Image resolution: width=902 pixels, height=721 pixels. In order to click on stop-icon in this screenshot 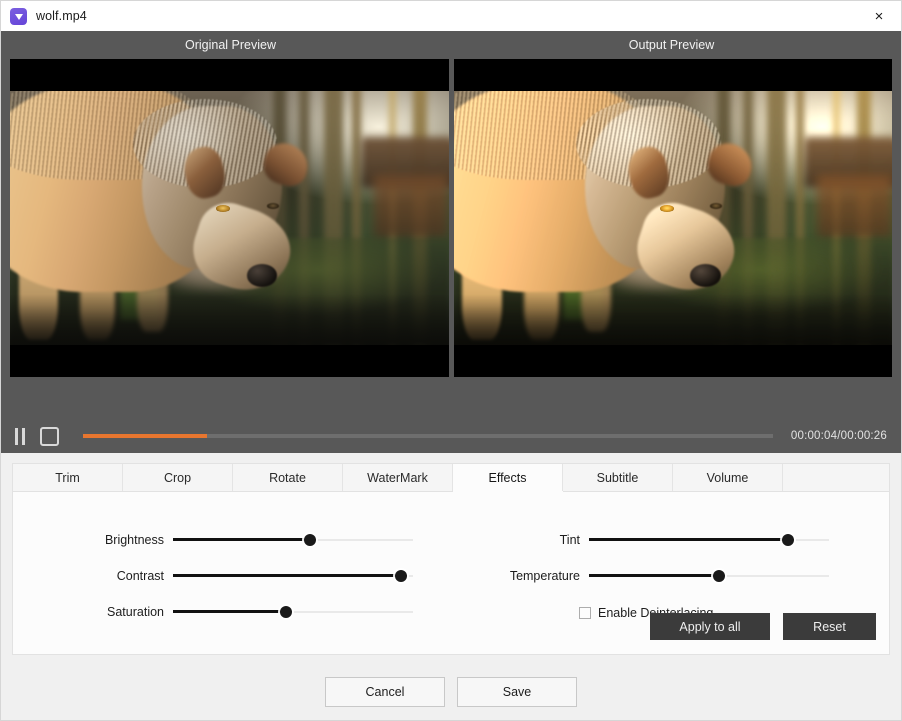, I will do `click(49, 436)`.